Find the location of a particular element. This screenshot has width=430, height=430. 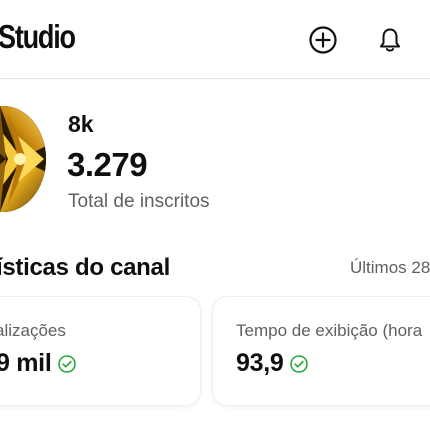

channel-avatar is located at coordinates (23, 159).